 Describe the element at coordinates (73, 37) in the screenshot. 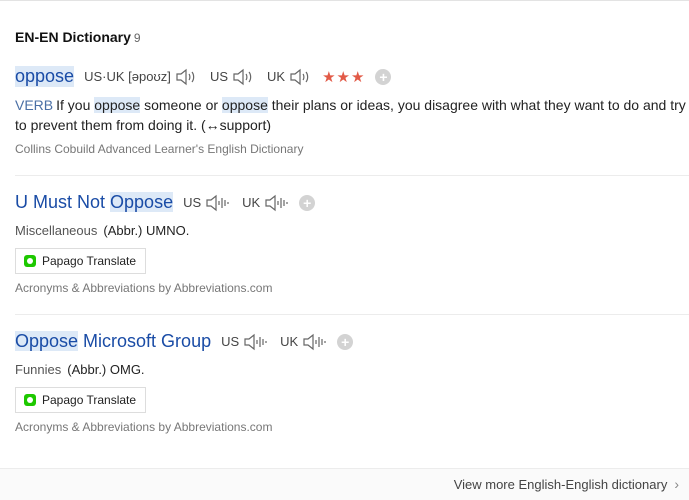

I see `section-title: EN-EN Dictionary` at that location.